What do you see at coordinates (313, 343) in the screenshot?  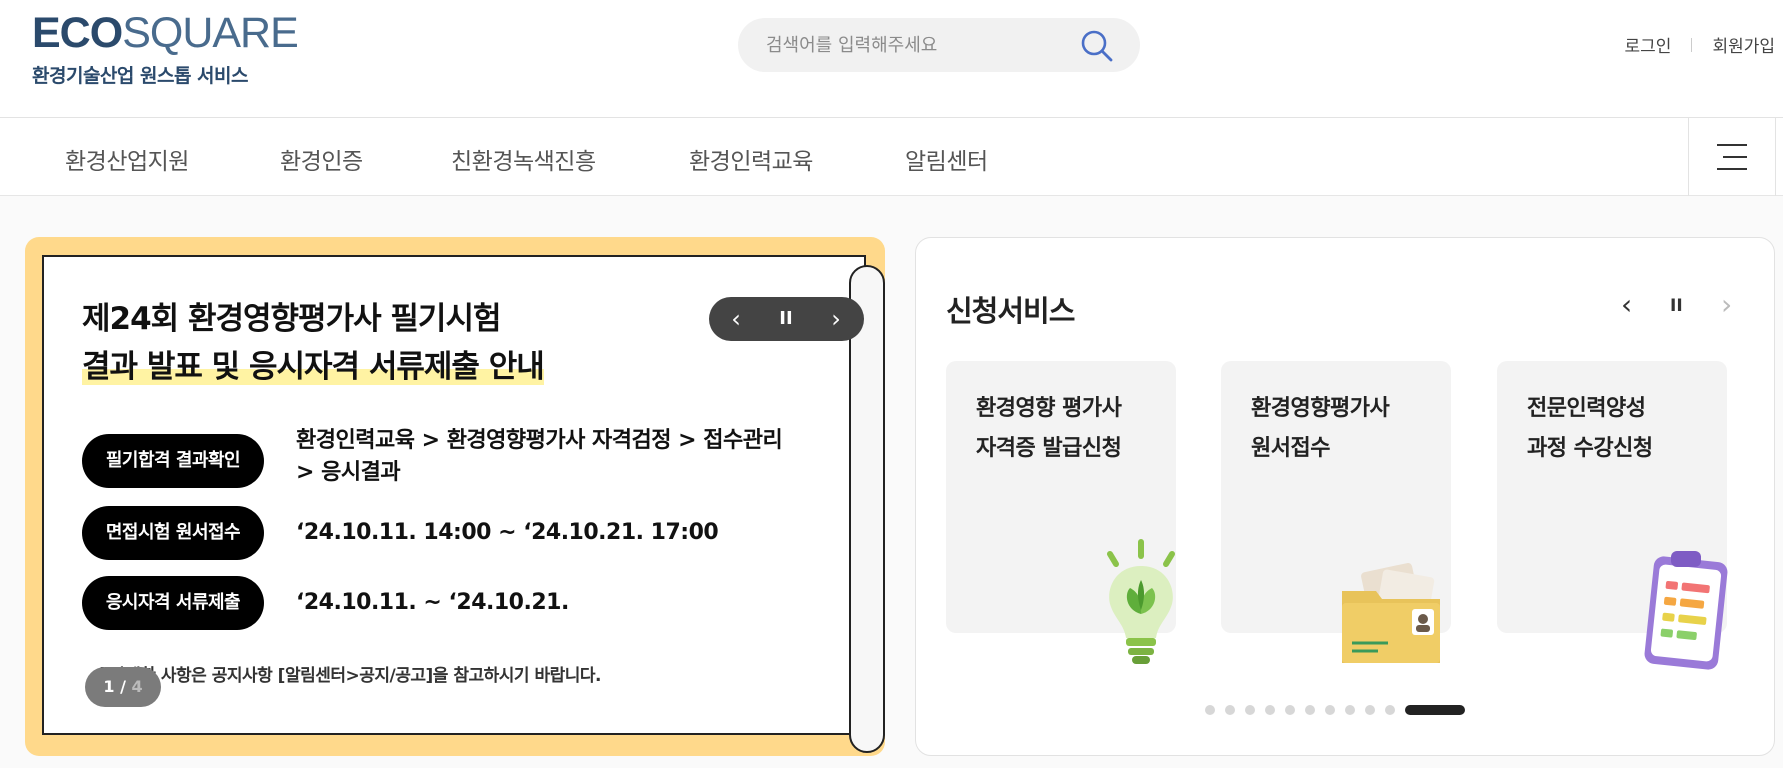 I see `banner-title: 제24회 환경영향평가사 필기시험 결과 발표 및 응시자격 서류제출 안내` at bounding box center [313, 343].